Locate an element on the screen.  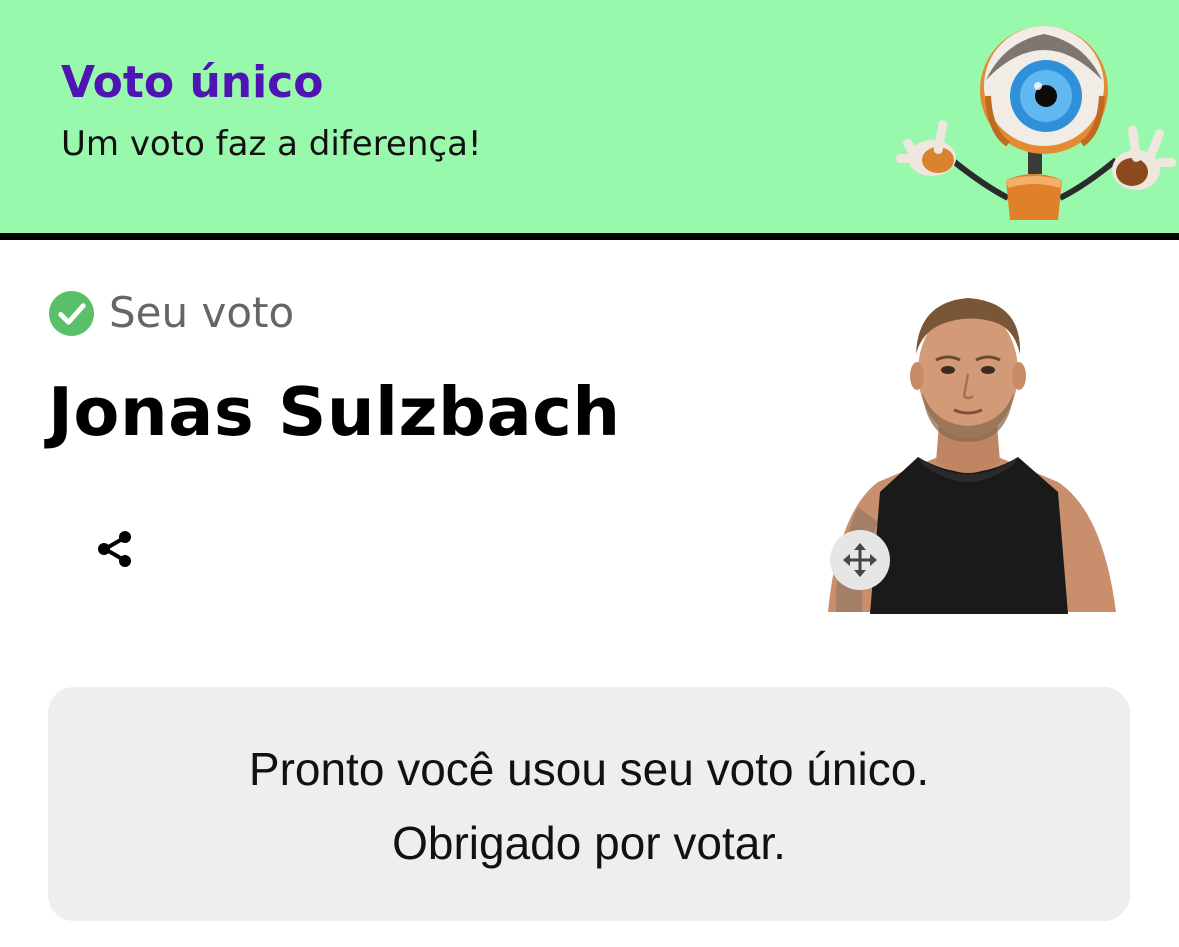
notice-line-1: Pronto você usou seu voto único. is located at coordinates (589, 769).